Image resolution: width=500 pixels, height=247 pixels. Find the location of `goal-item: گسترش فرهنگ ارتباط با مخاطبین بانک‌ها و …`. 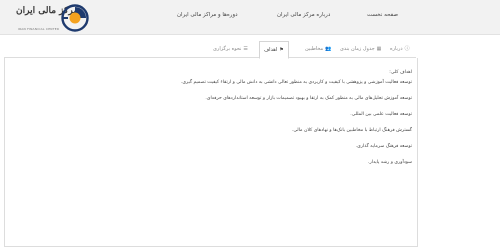

goal-item: گسترش فرهنگ ارتباط با مخاطبین بانک‌ها و … is located at coordinates (351, 130).